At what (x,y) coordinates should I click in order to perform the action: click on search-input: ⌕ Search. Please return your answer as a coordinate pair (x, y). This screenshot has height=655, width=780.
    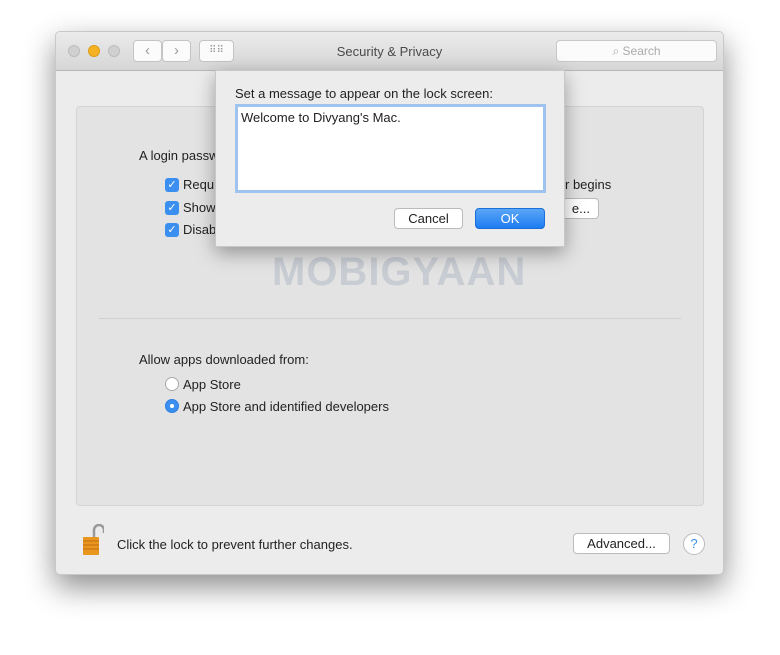
    Looking at the image, I should click on (636, 51).